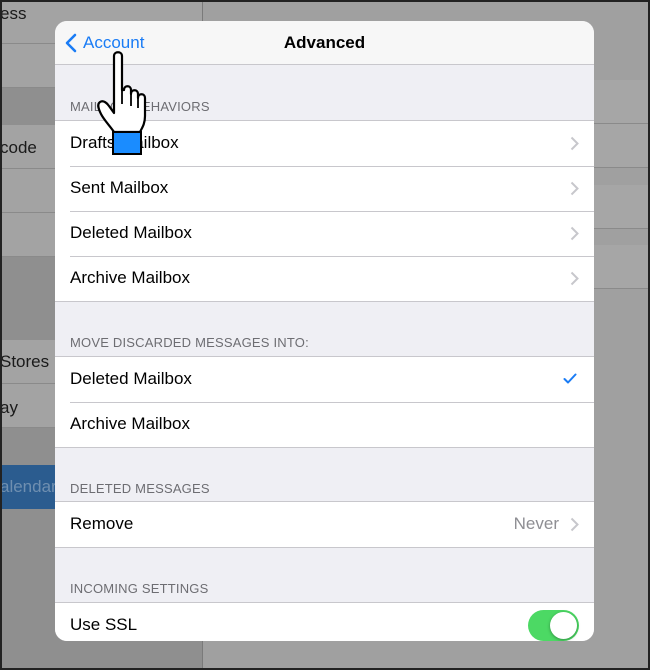 This screenshot has width=650, height=670. Describe the element at coordinates (324, 379) in the screenshot. I see `discard-deleted-mailbox-option: Deleted Mailbox` at that location.